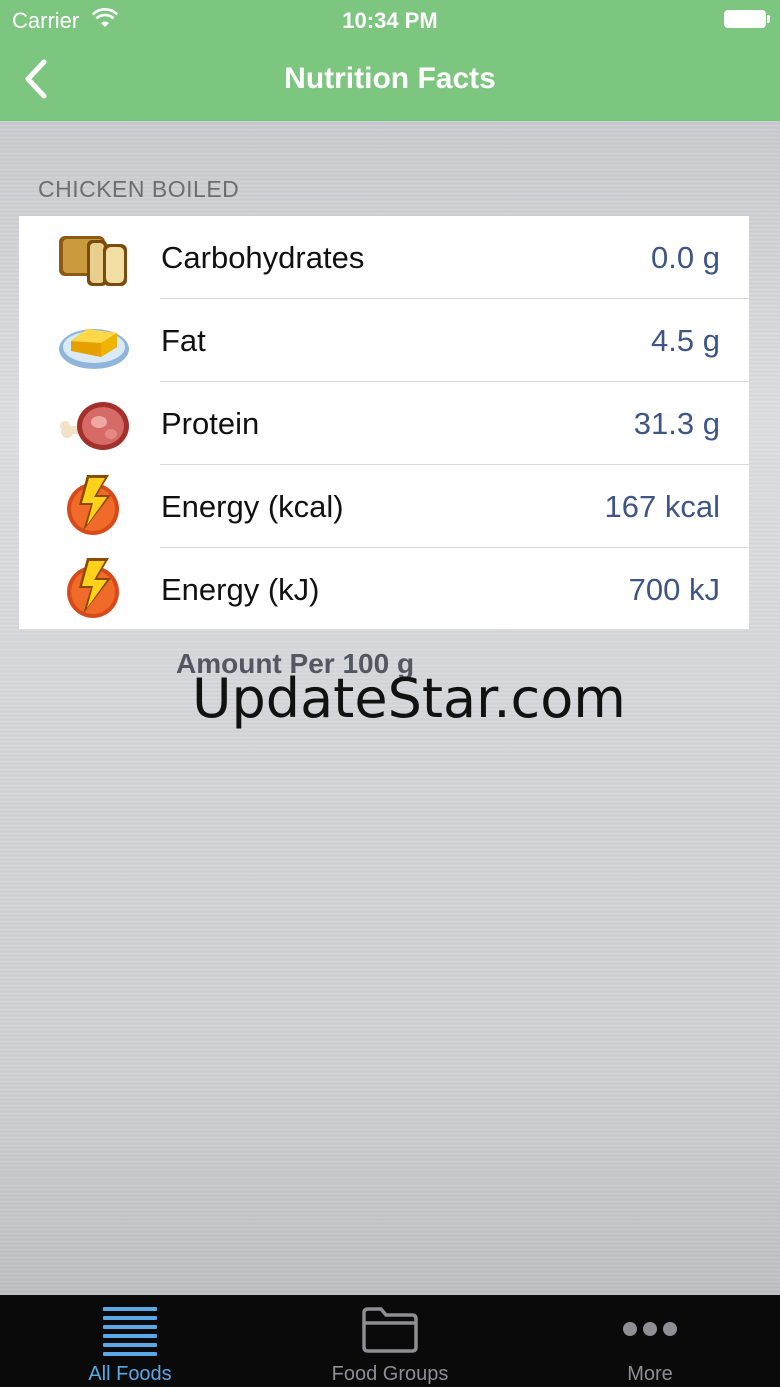 The width and height of the screenshot is (780, 1387). What do you see at coordinates (240, 589) in the screenshot?
I see `nutrient-label: Energy (kJ)` at bounding box center [240, 589].